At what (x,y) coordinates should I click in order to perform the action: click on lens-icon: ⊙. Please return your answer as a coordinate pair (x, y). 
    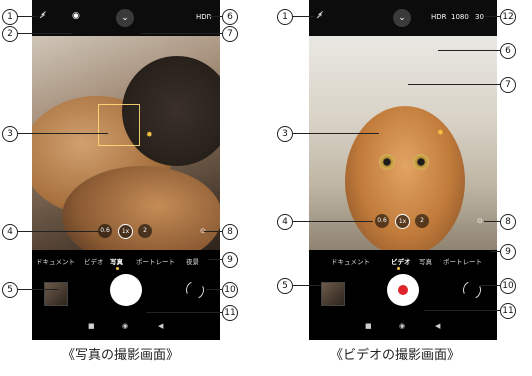
    Looking at the image, I should click on (480, 221).